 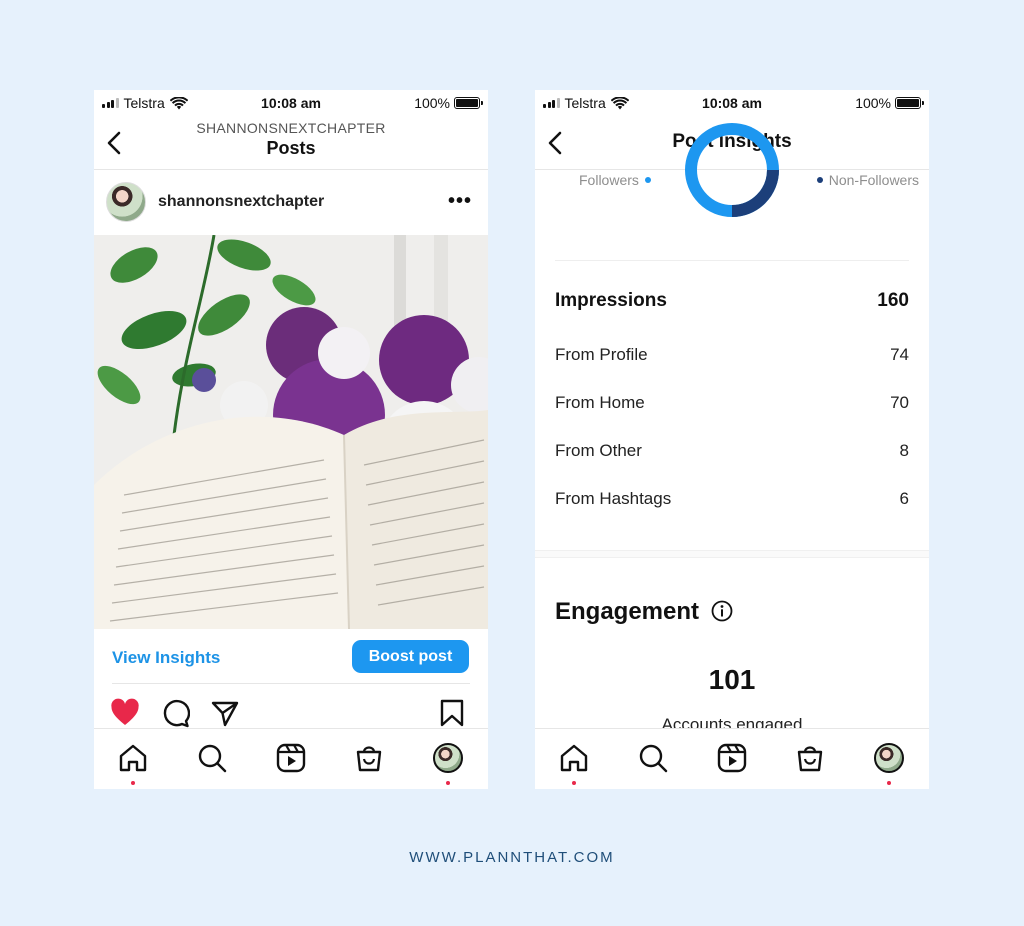 What do you see at coordinates (291, 657) in the screenshot?
I see `insights-row: View Insights Boost post` at bounding box center [291, 657].